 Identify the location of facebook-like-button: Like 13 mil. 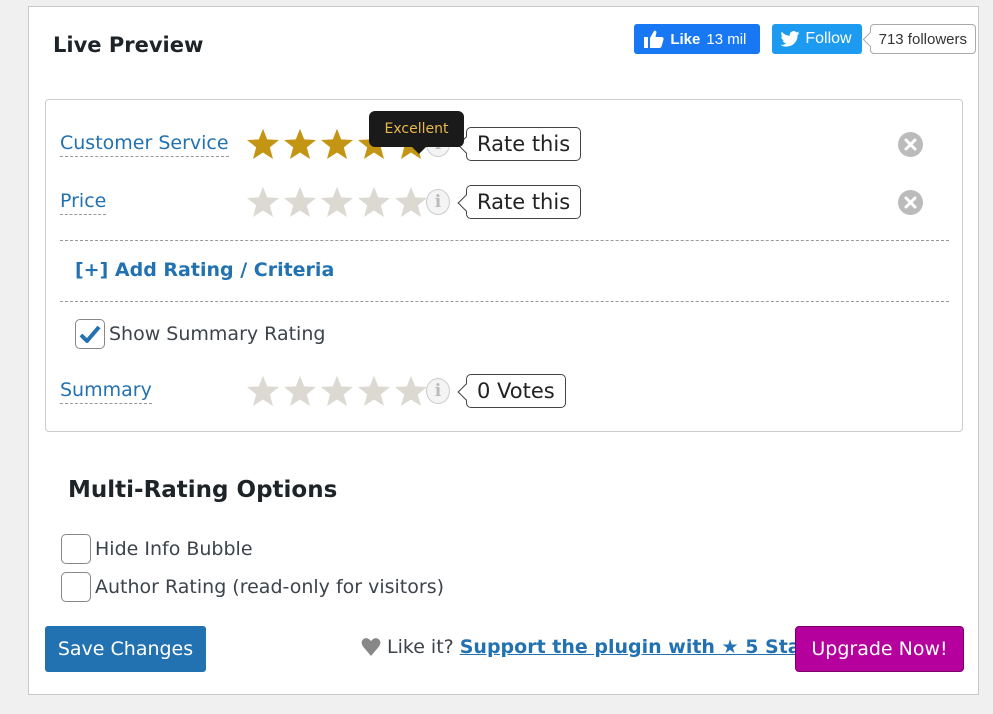
(697, 39).